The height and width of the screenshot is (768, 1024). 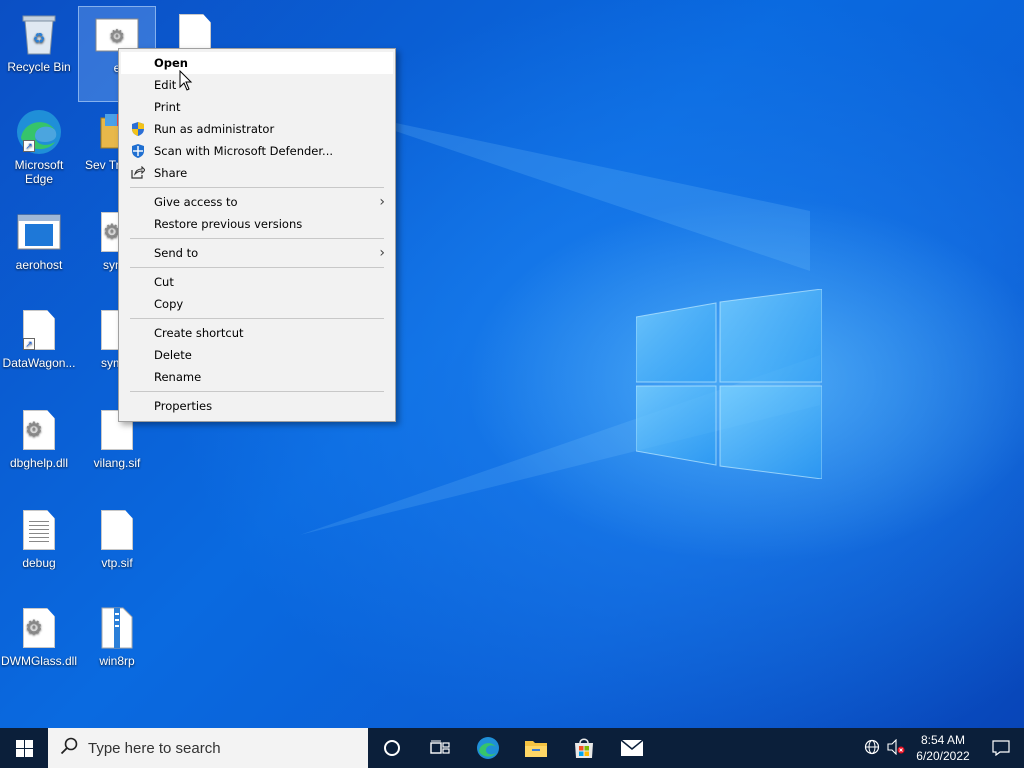 I want to click on menu-item-print: Print, so click(x=257, y=107).